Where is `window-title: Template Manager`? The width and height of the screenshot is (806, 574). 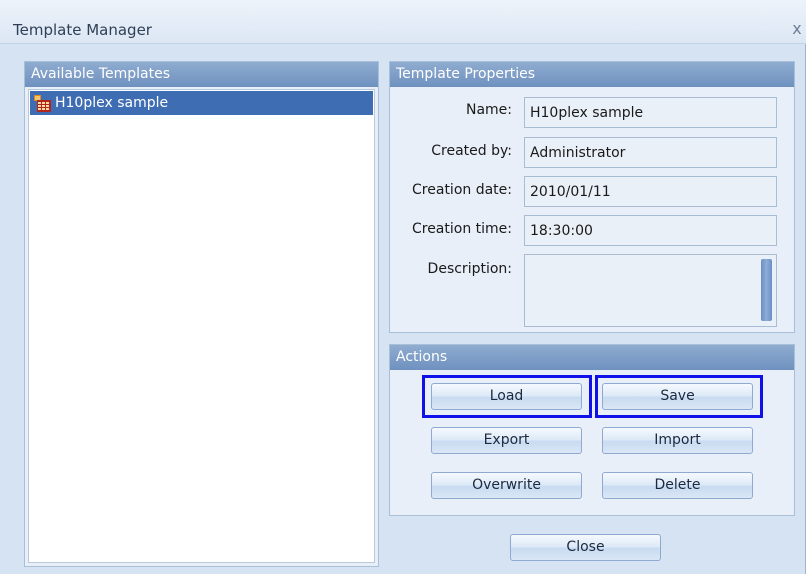 window-title: Template Manager is located at coordinates (82, 30).